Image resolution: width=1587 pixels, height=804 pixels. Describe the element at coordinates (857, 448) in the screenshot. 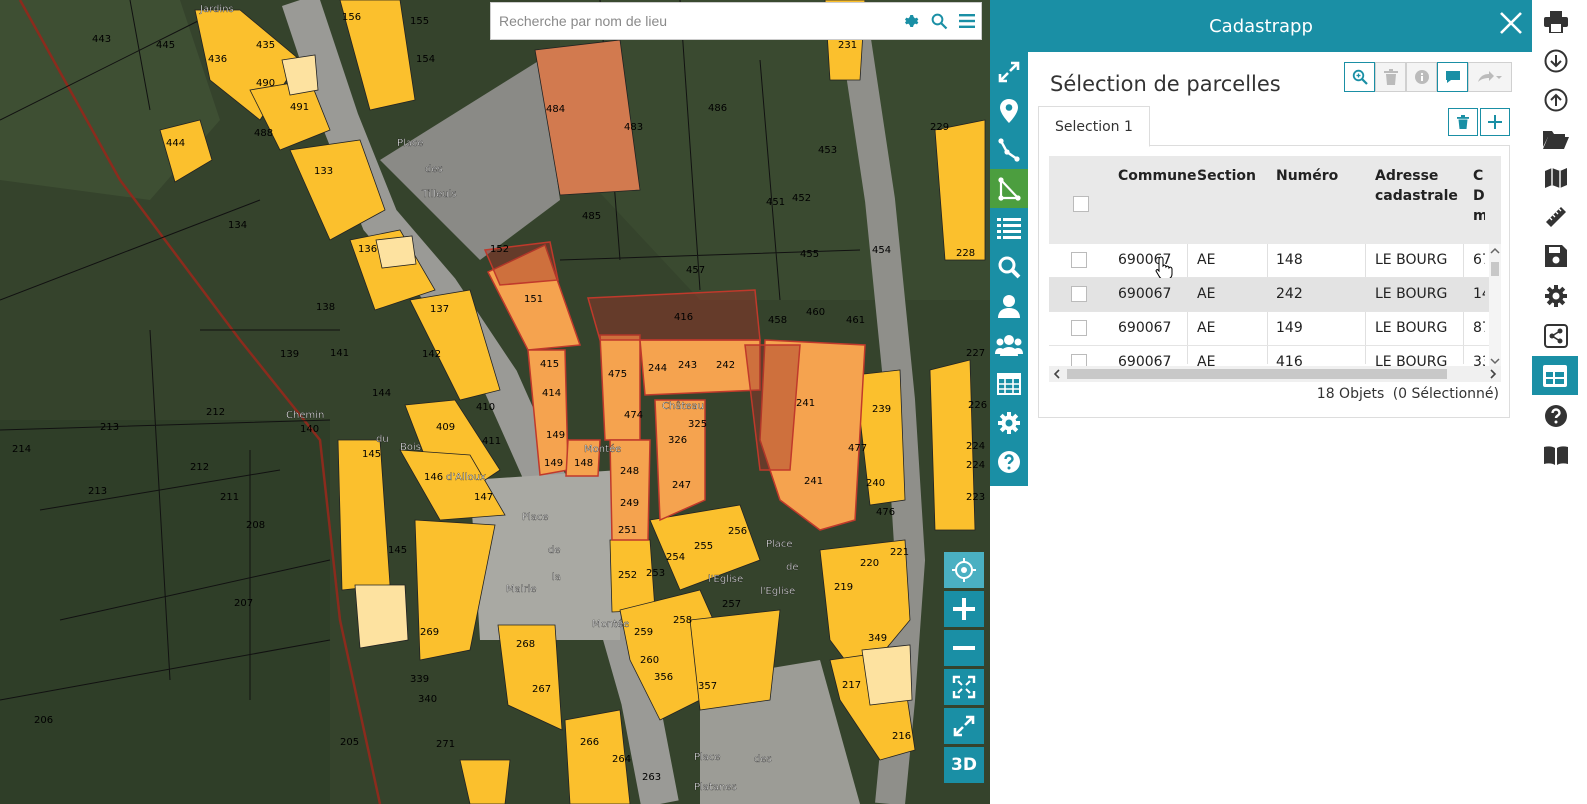

I see `svg-text: 477` at that location.